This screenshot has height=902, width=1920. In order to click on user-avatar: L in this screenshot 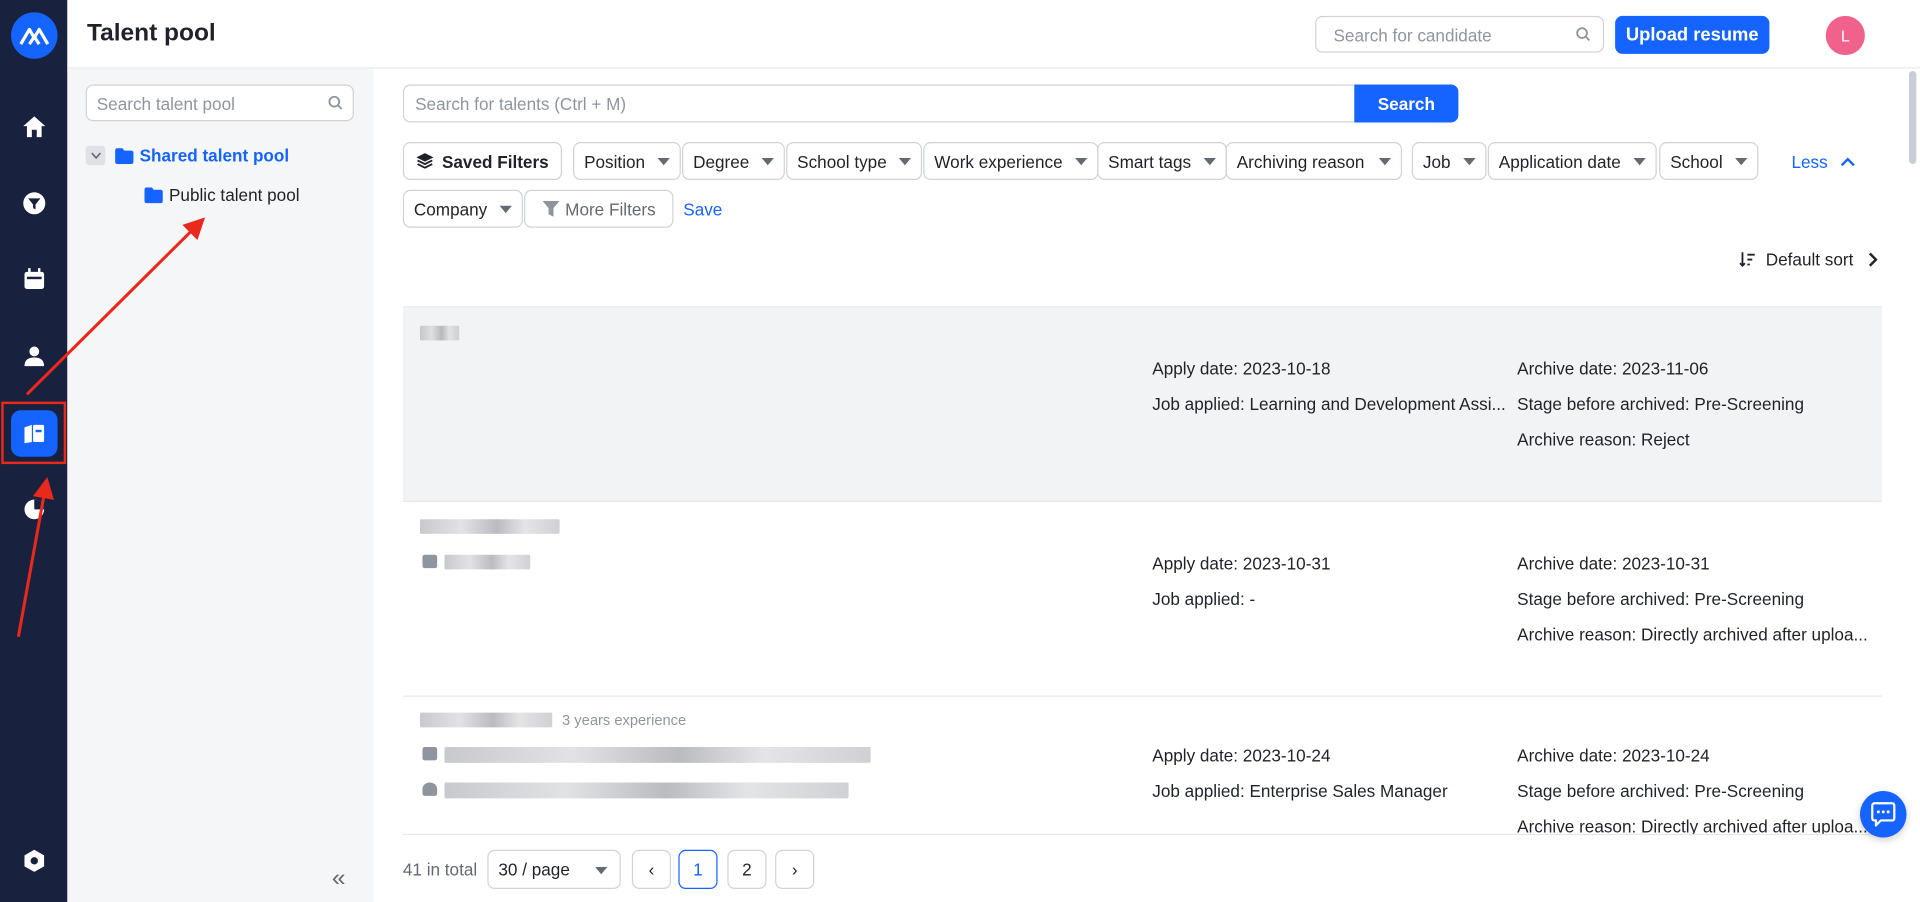, I will do `click(1845, 35)`.